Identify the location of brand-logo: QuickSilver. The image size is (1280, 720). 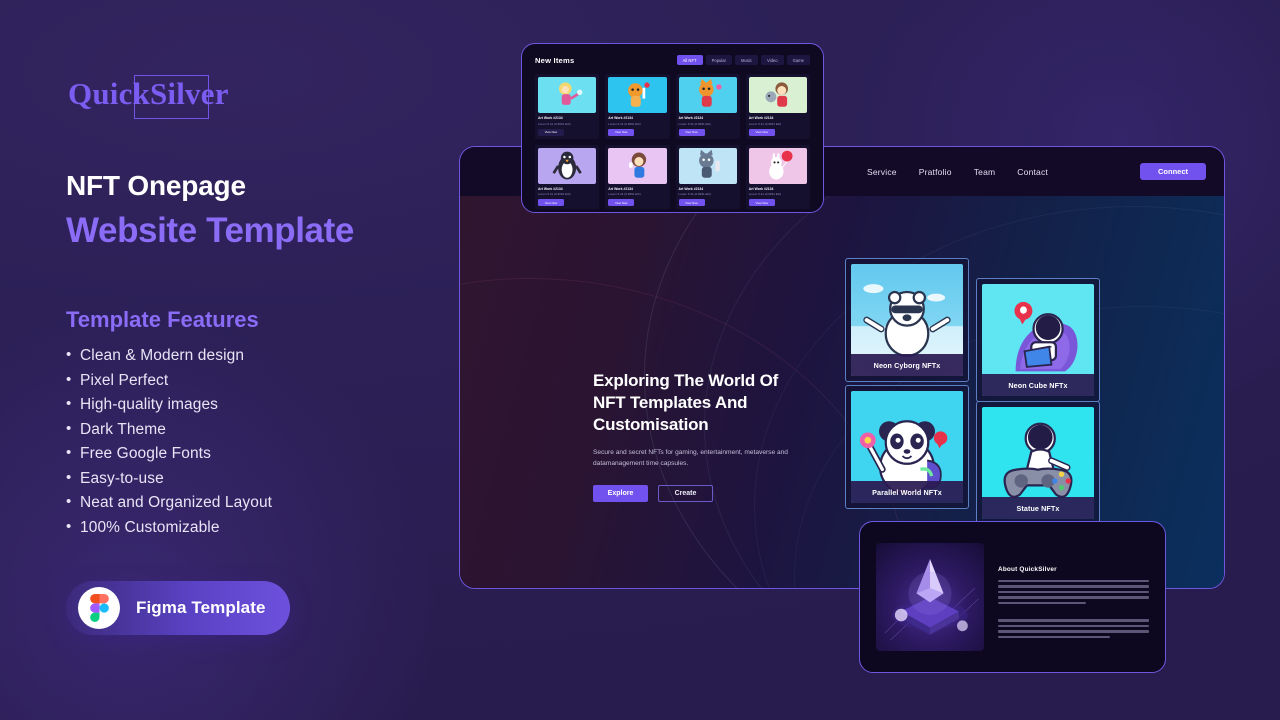
(147, 94).